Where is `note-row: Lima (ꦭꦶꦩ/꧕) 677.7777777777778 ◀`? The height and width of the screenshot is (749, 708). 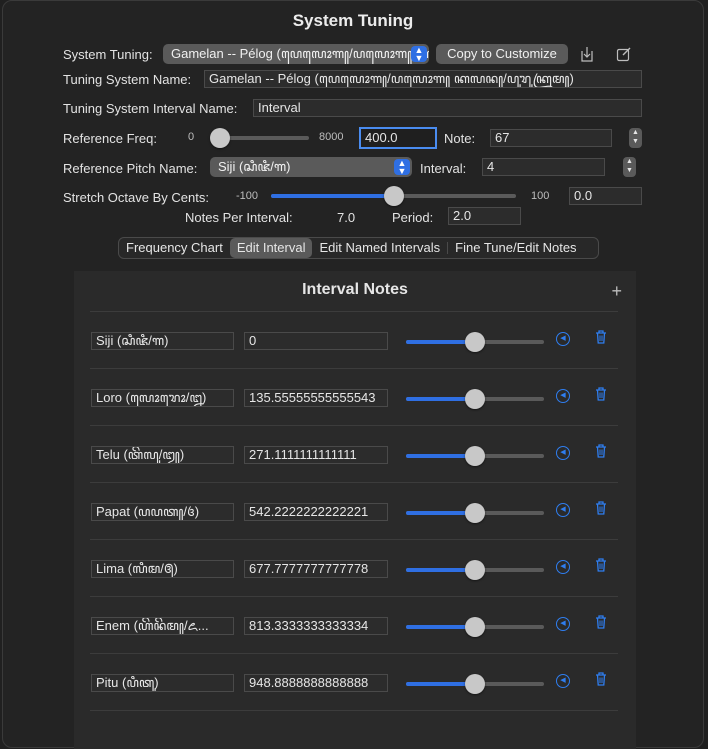 note-row: Lima (ꦭꦶꦩ/꧕) 677.7777777777778 ◀ is located at coordinates (354, 568).